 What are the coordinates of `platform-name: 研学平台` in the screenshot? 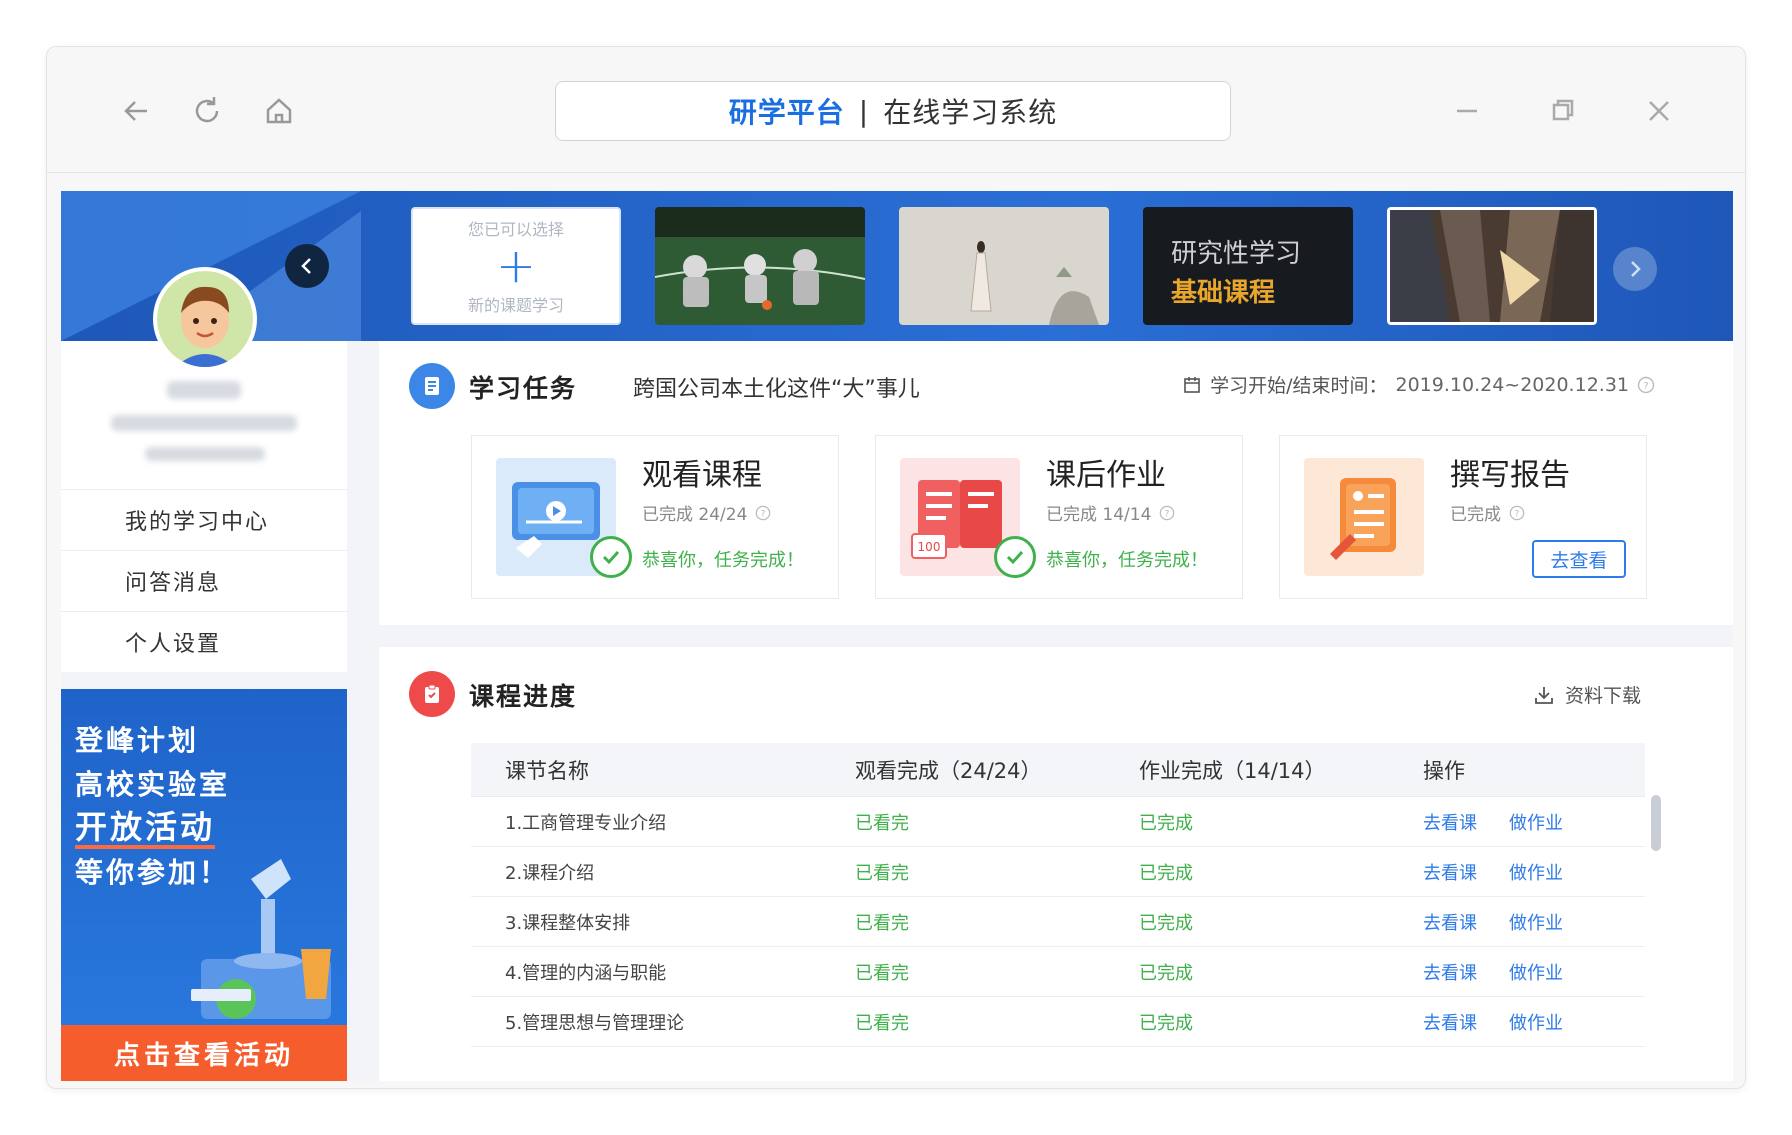 It's located at (786, 112).